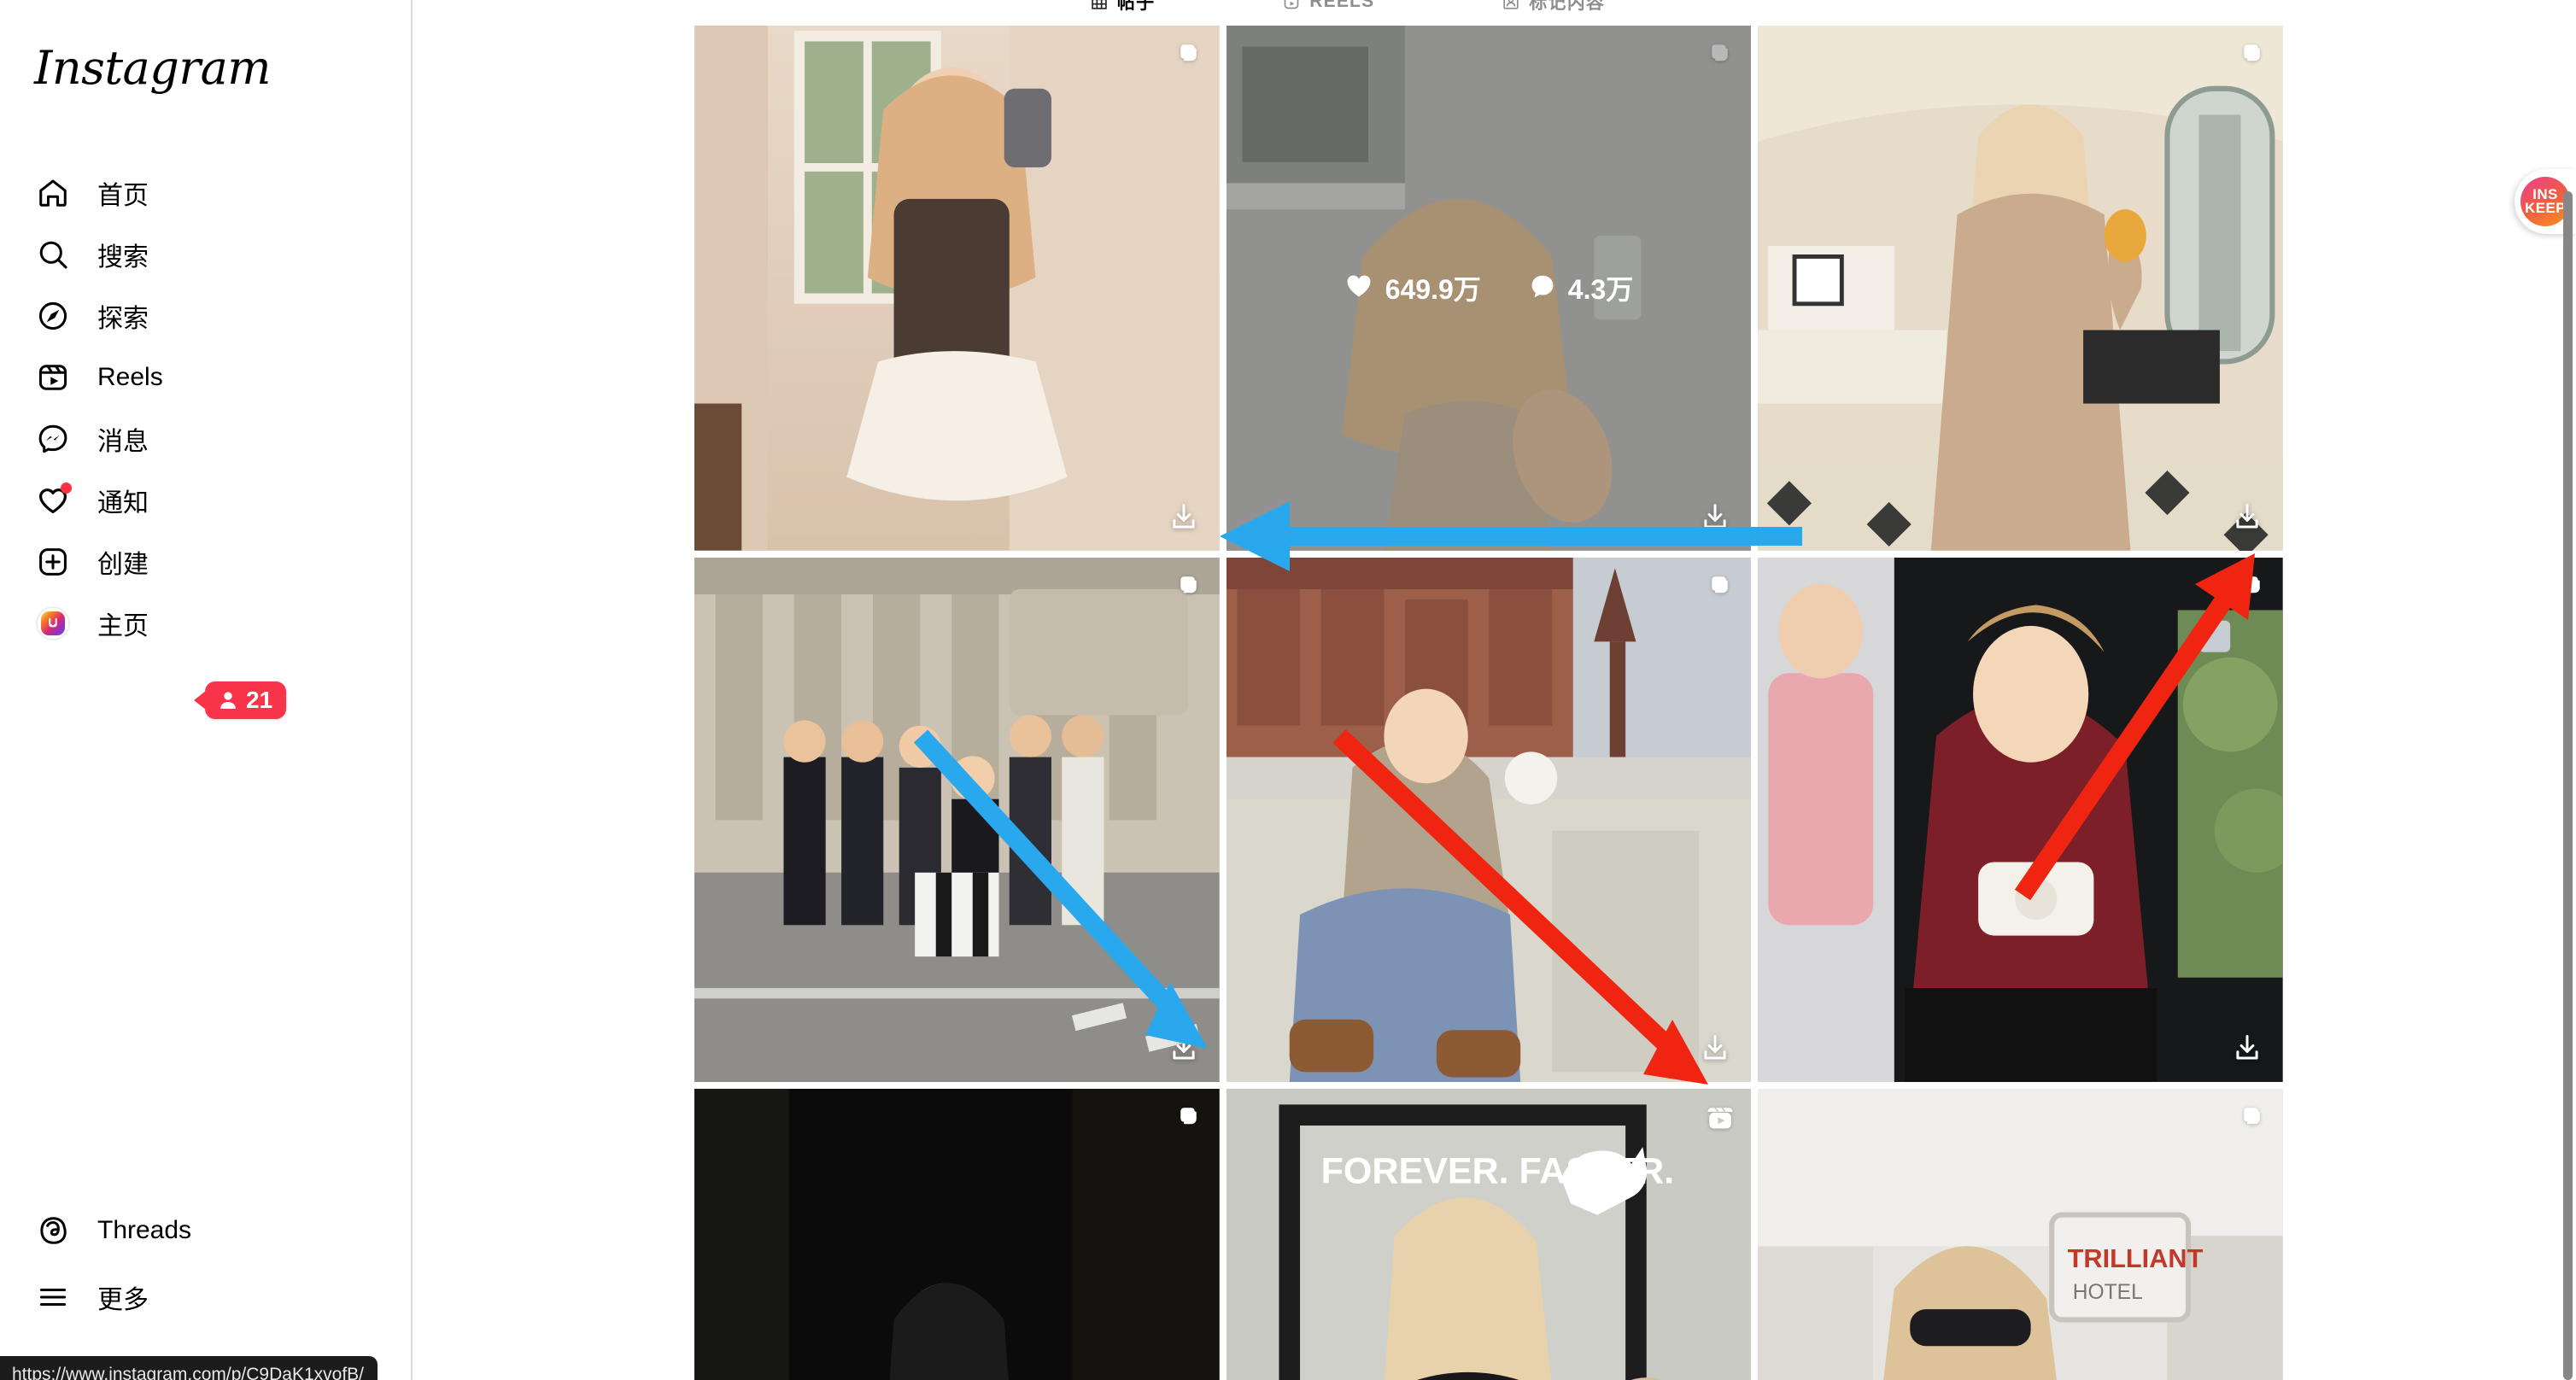  Describe the element at coordinates (228, 700) in the screenshot. I see `person-icon` at that location.